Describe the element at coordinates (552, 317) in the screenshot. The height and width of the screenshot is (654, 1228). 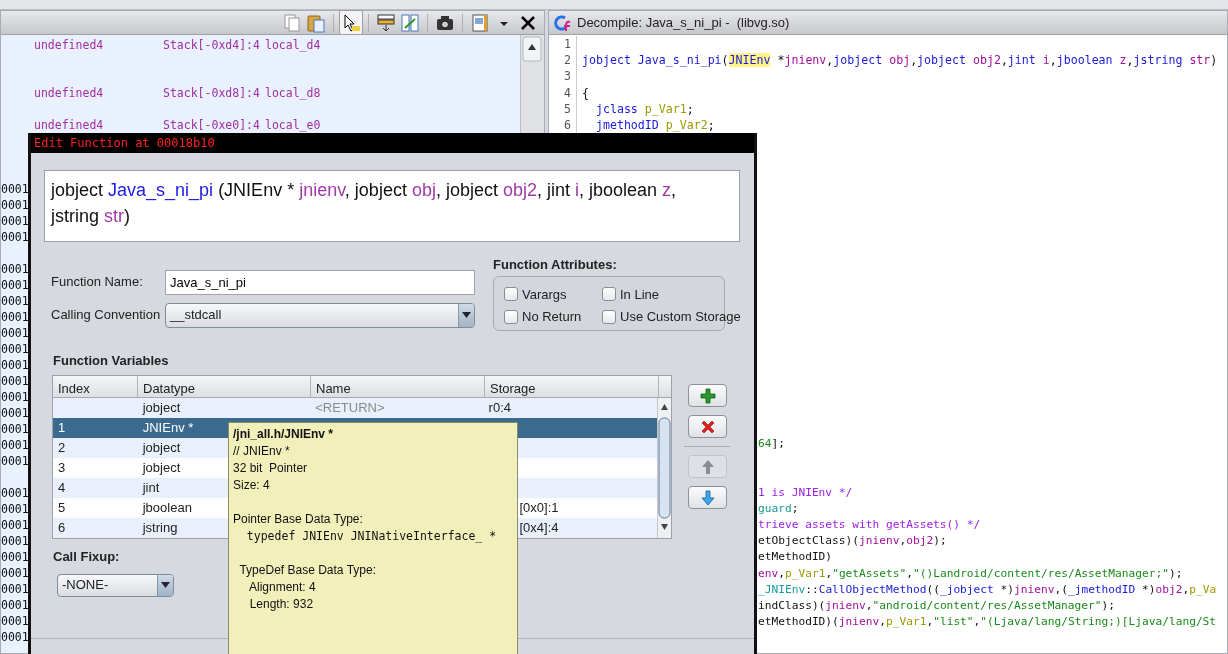
I see `checkbox-label: No Return` at that location.